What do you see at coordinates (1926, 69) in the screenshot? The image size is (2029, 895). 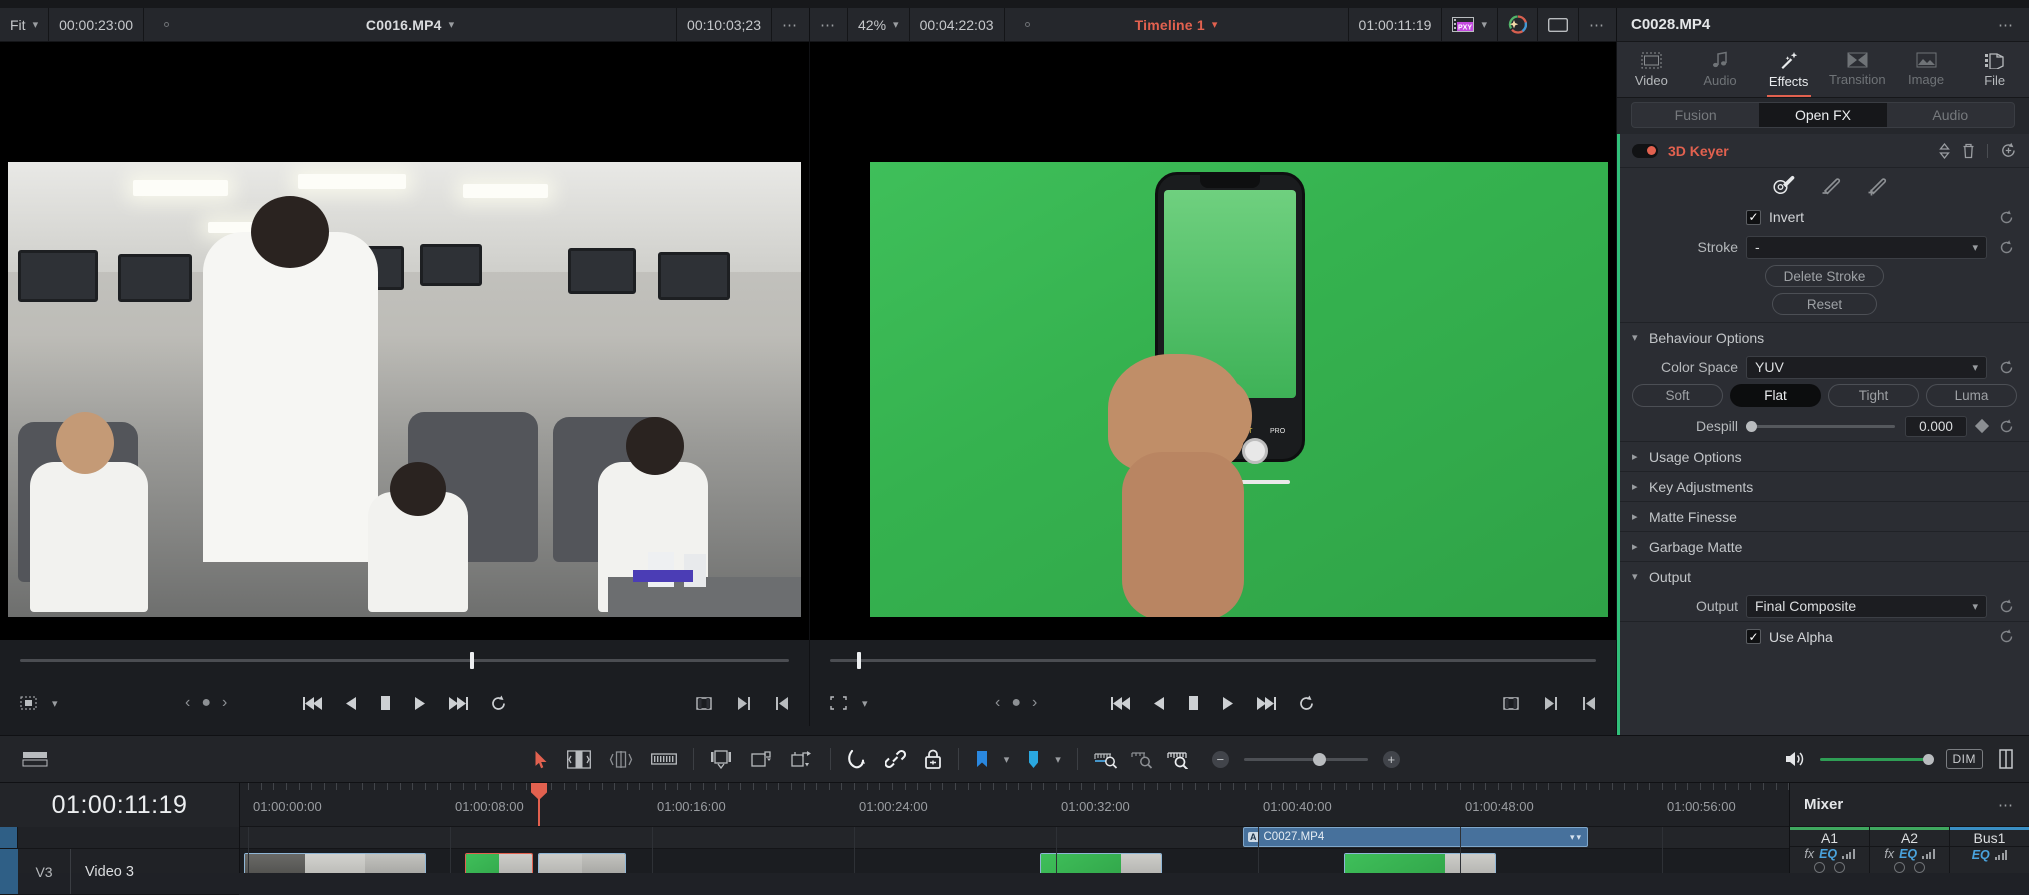 I see `tab-image: Image` at bounding box center [1926, 69].